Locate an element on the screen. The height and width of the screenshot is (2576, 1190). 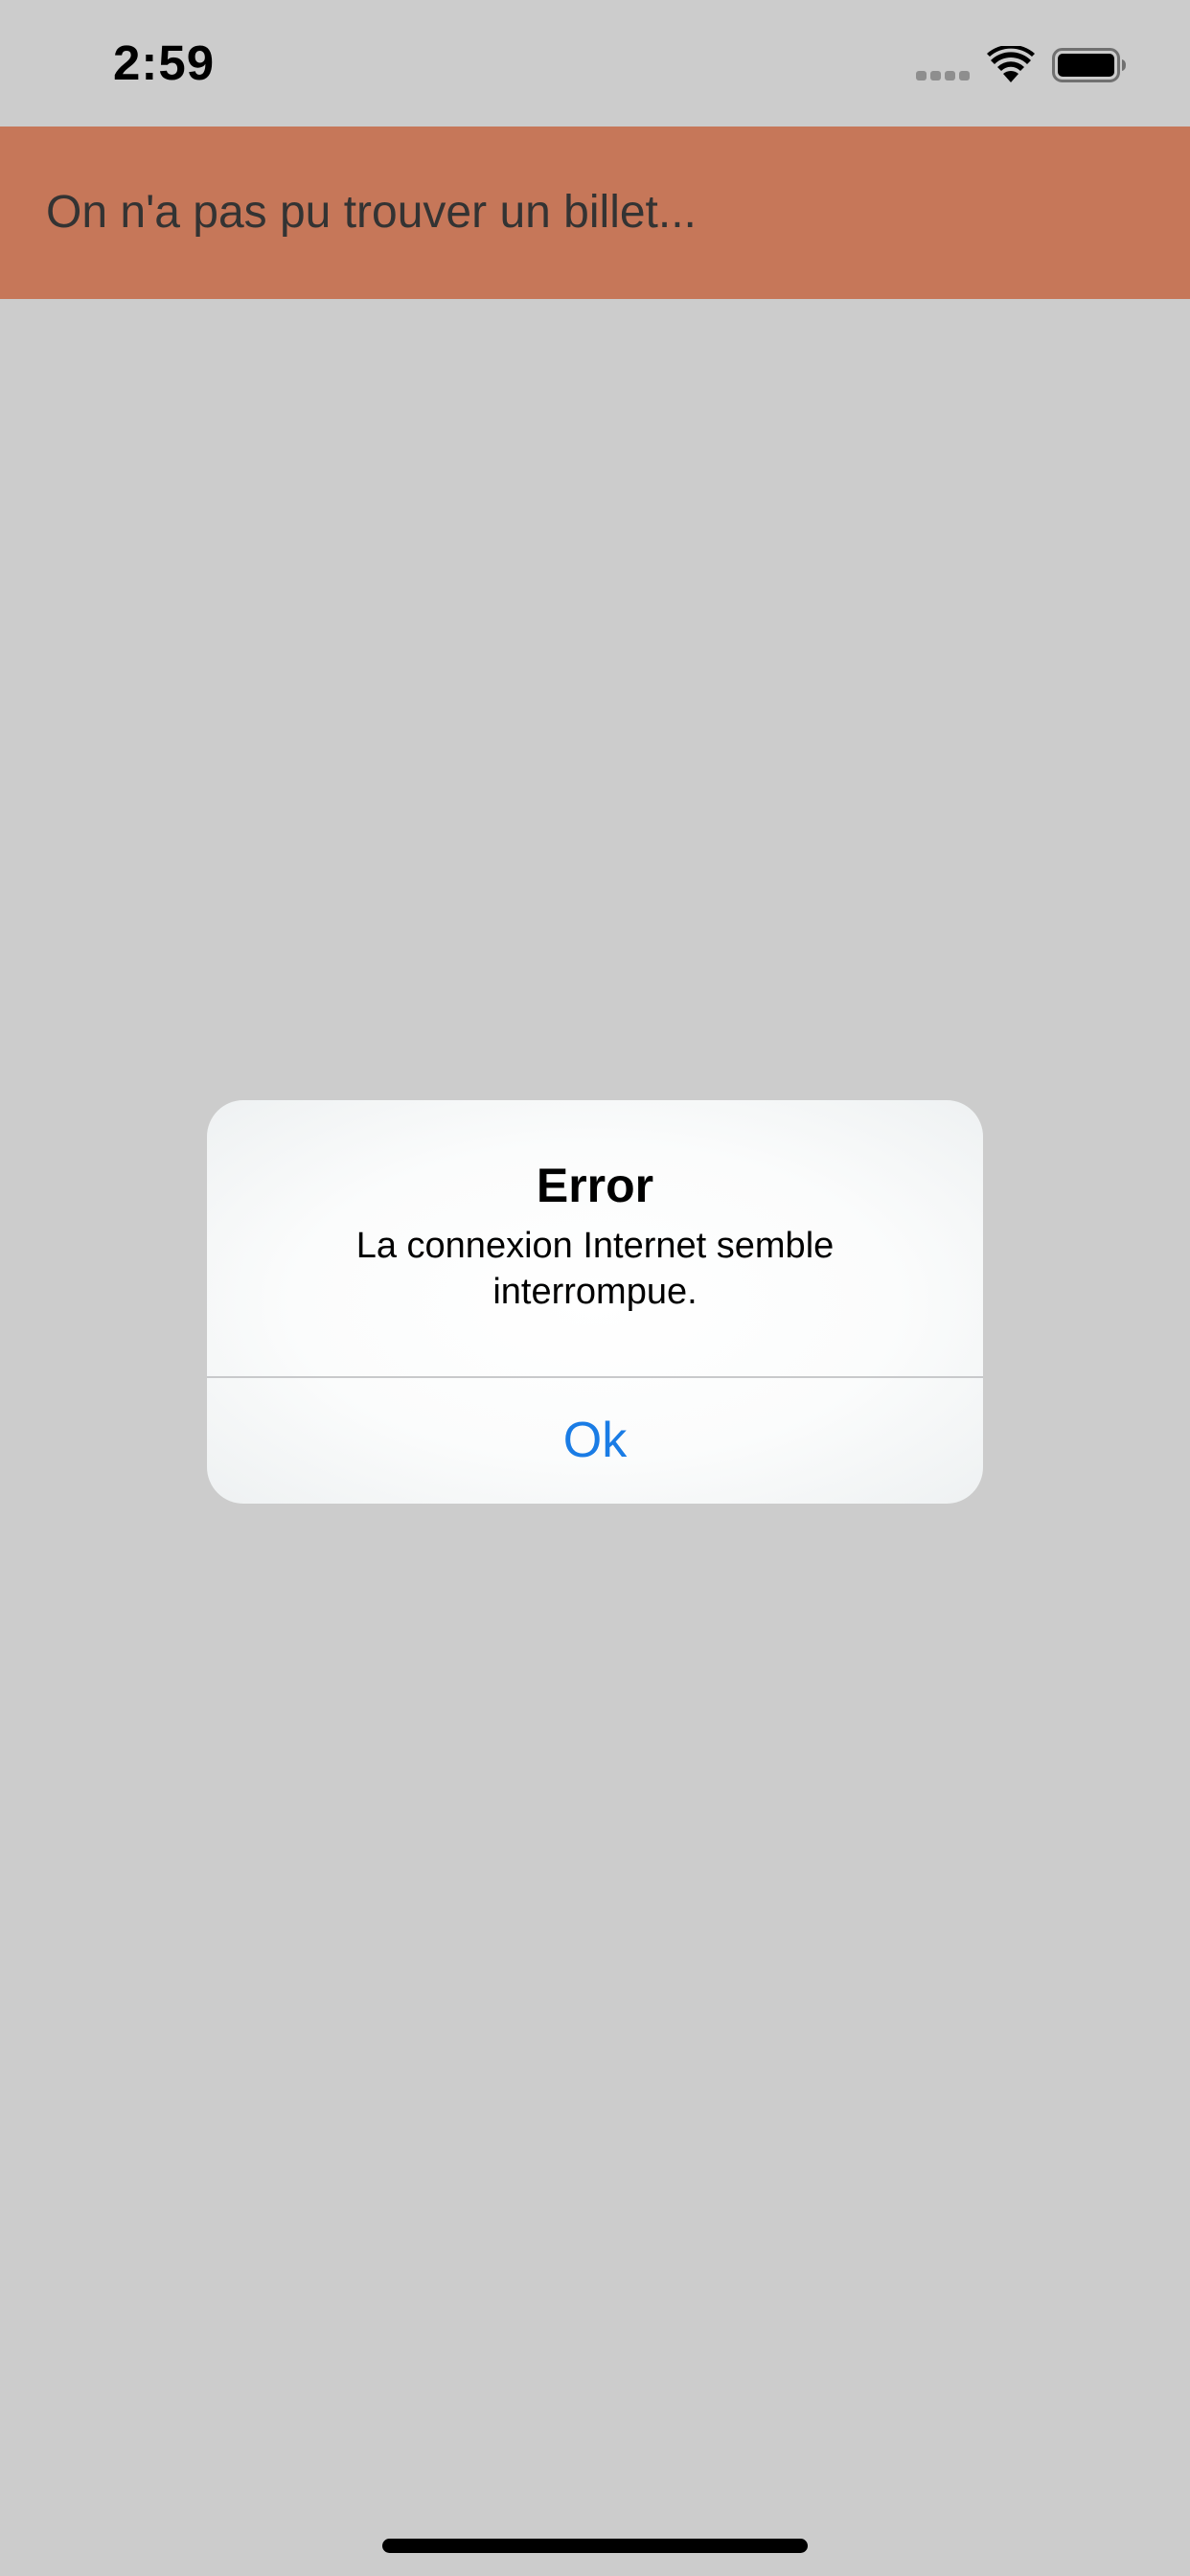
status-time: 2:59 is located at coordinates (164, 63).